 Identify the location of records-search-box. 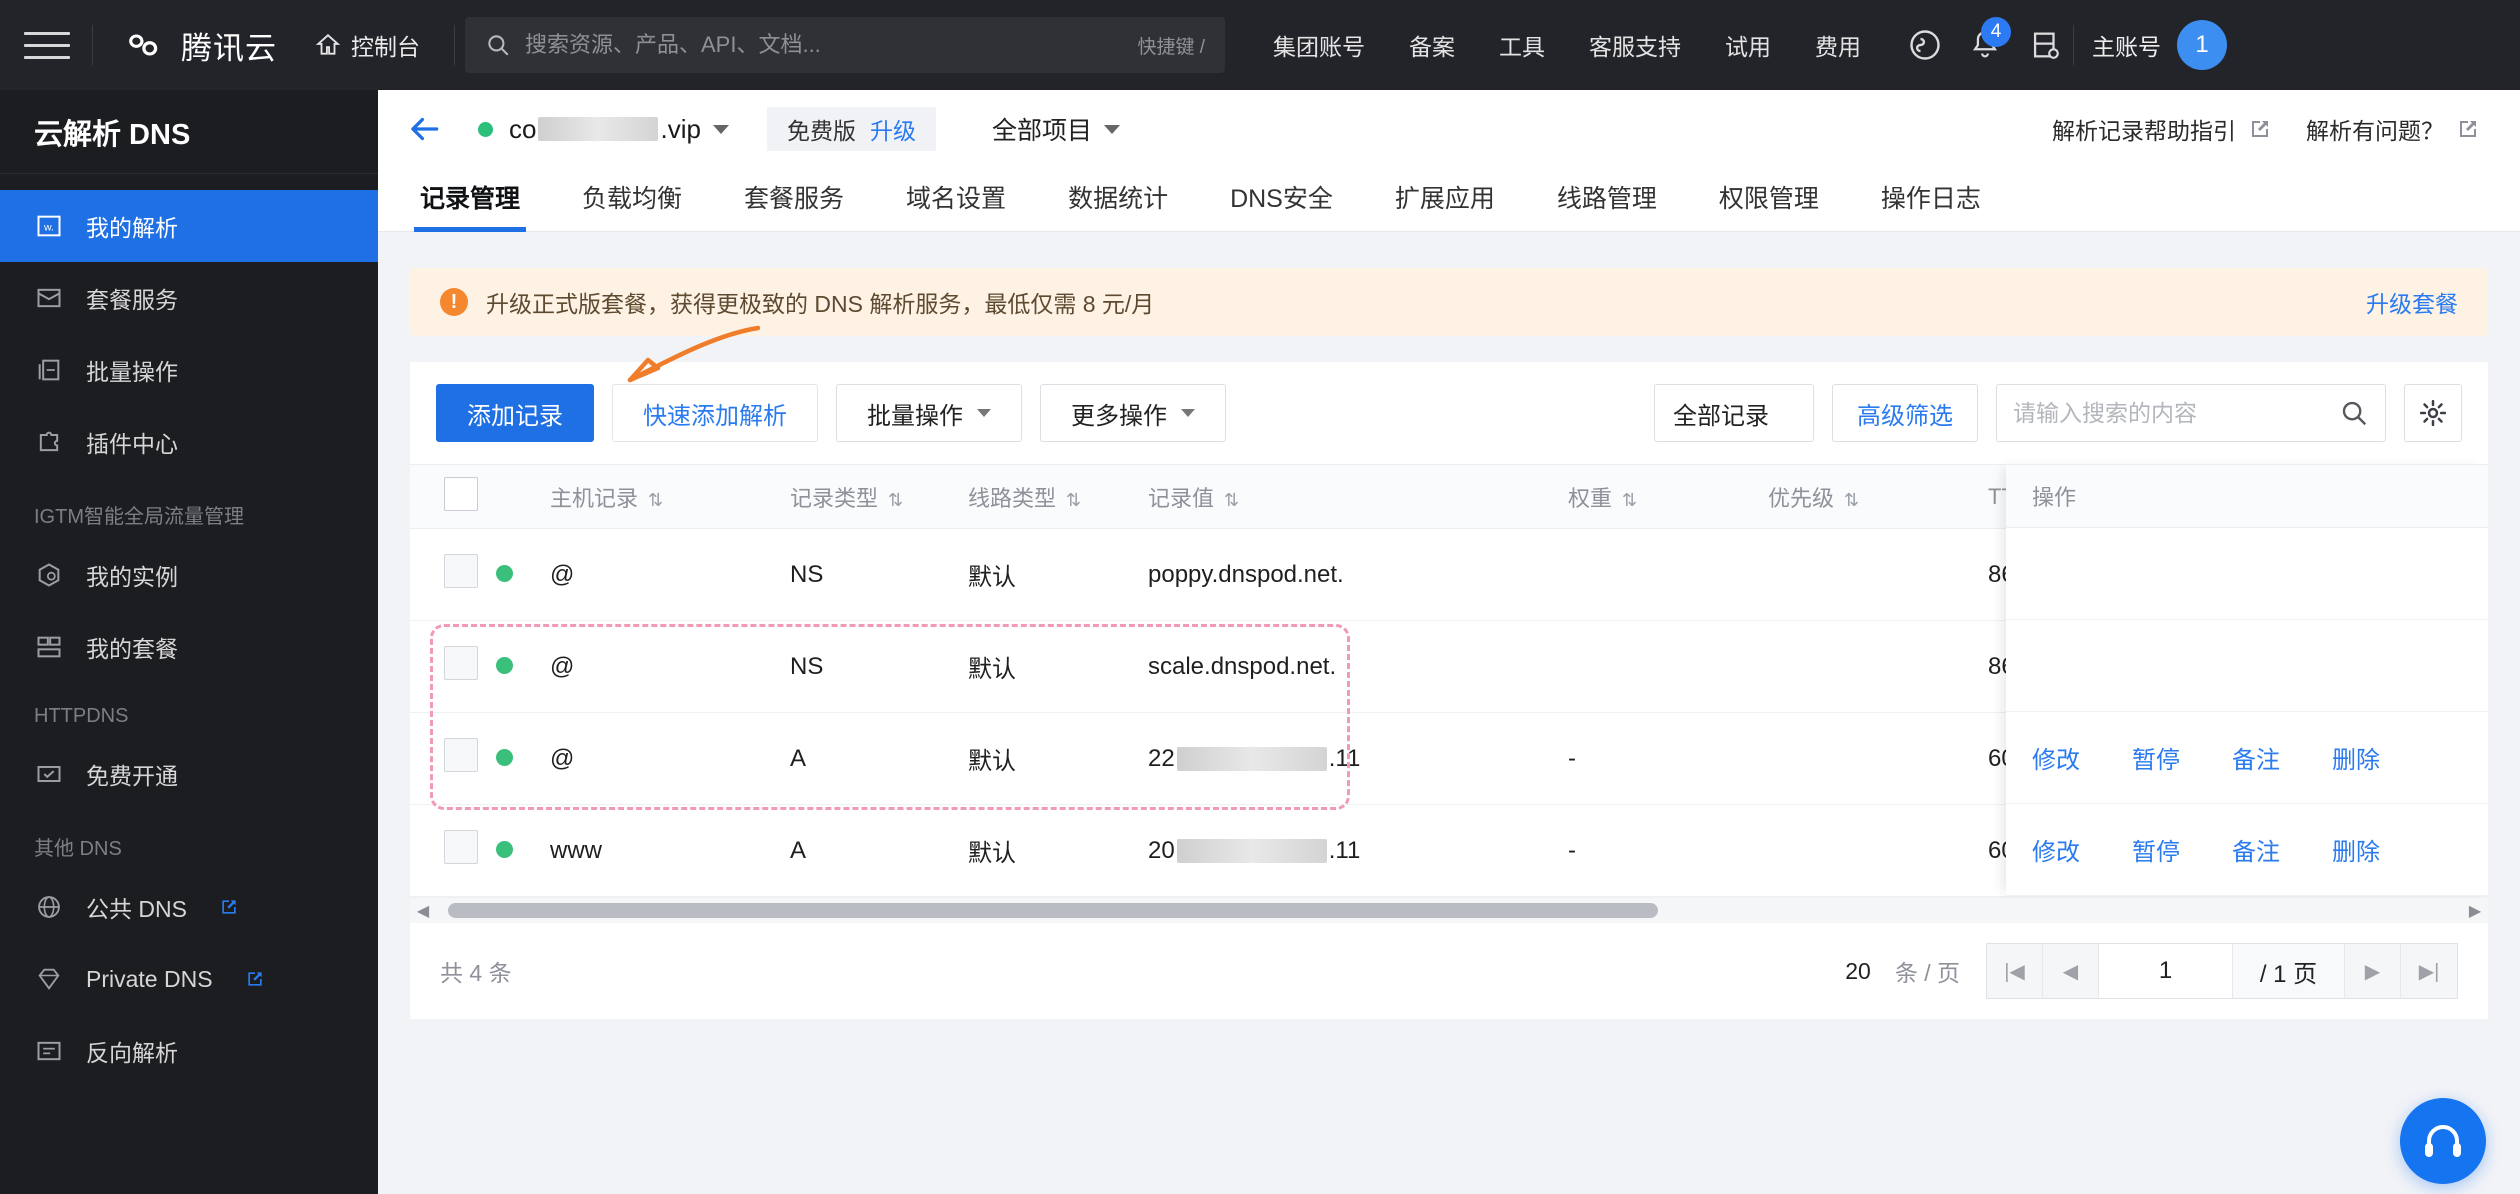
(2191, 413).